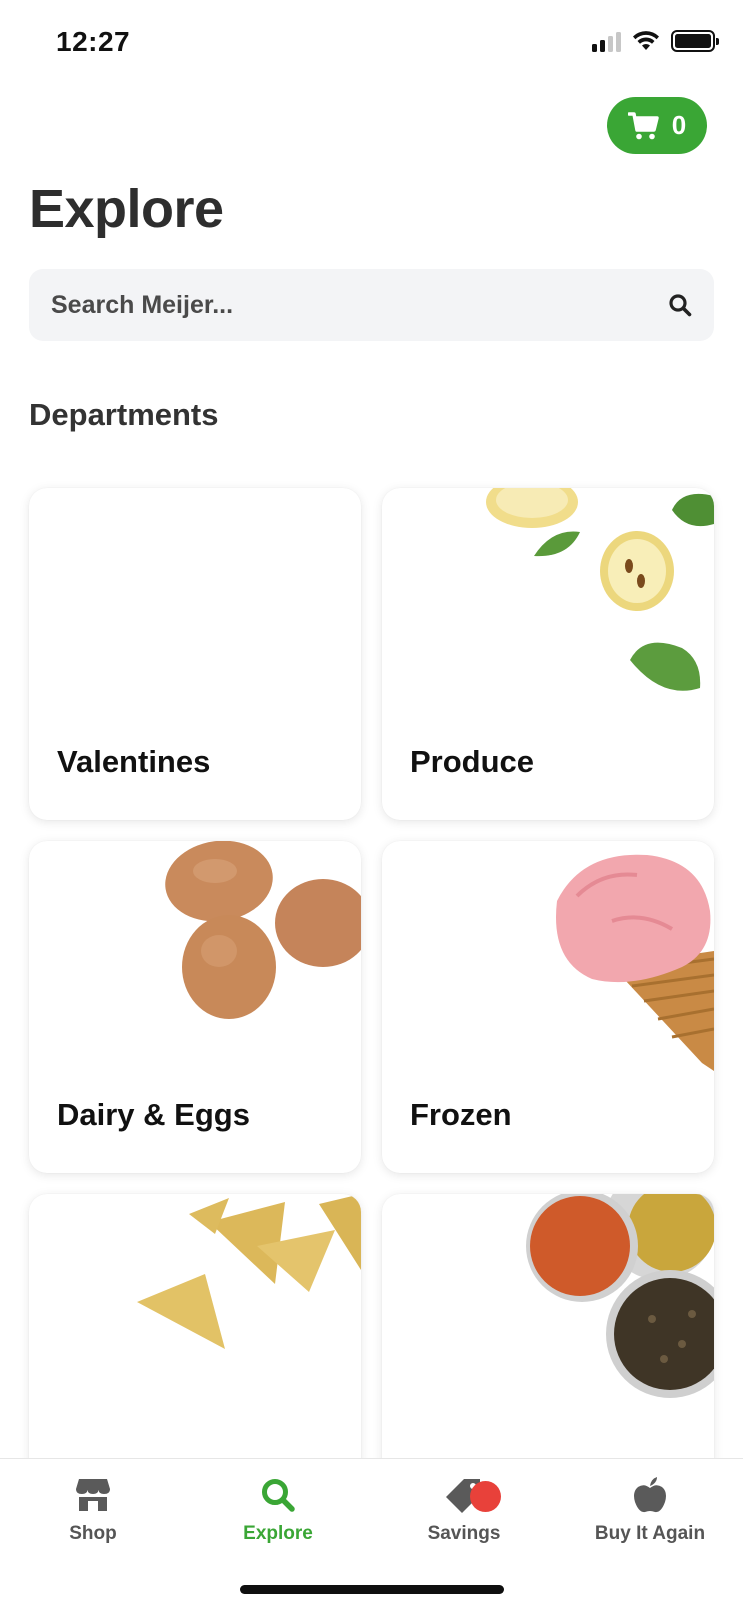 This screenshot has width=743, height=1608. What do you see at coordinates (372, 1589) in the screenshot?
I see `home-indicator` at bounding box center [372, 1589].